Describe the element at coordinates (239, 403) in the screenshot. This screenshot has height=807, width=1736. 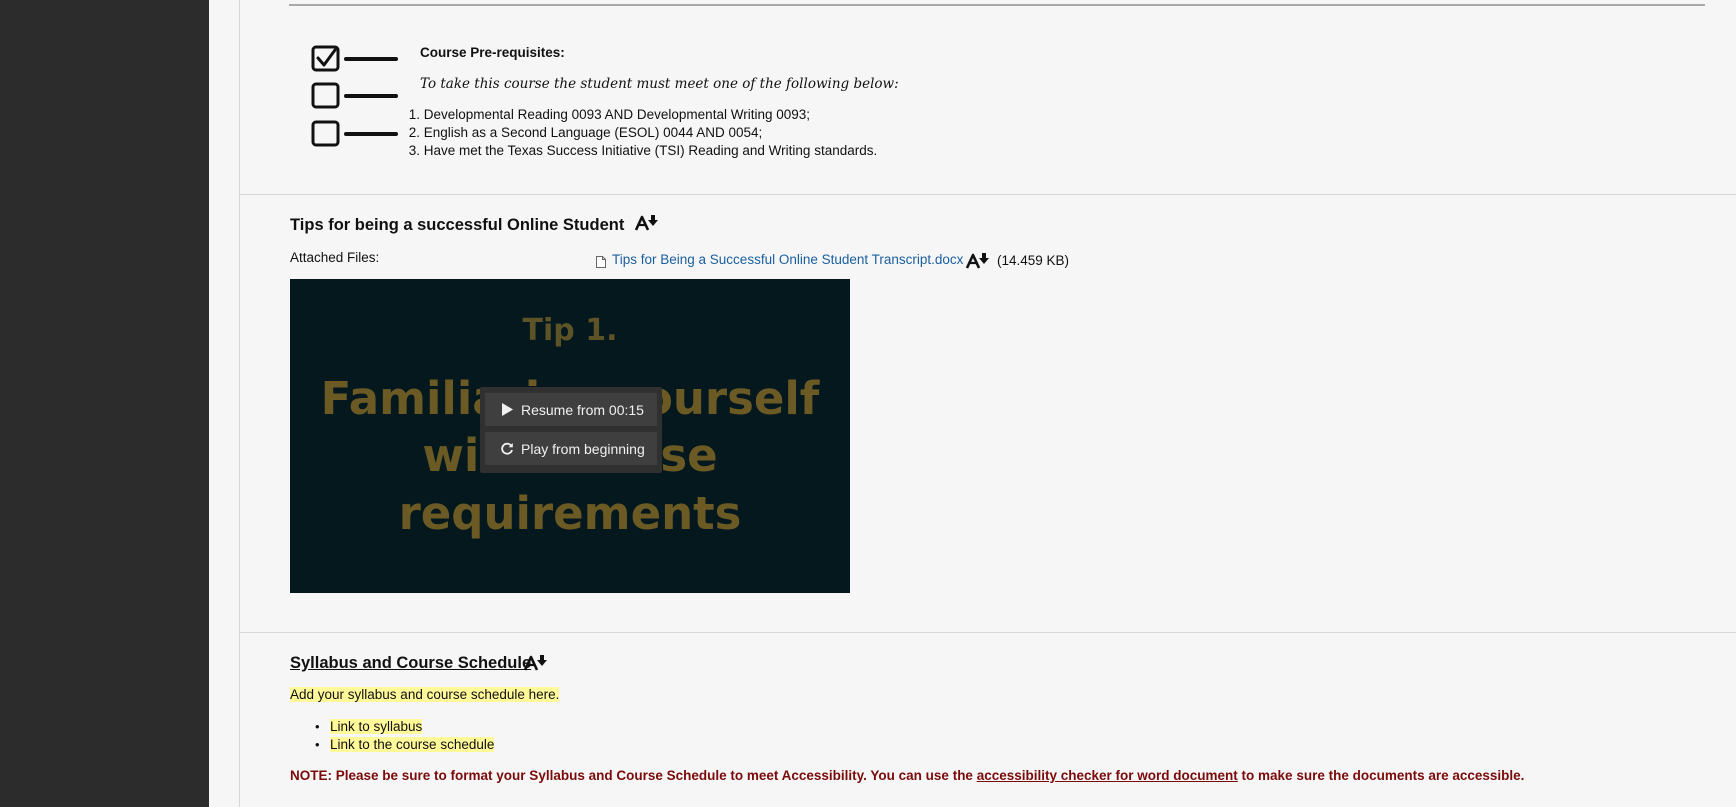
I see `content-left-border` at that location.